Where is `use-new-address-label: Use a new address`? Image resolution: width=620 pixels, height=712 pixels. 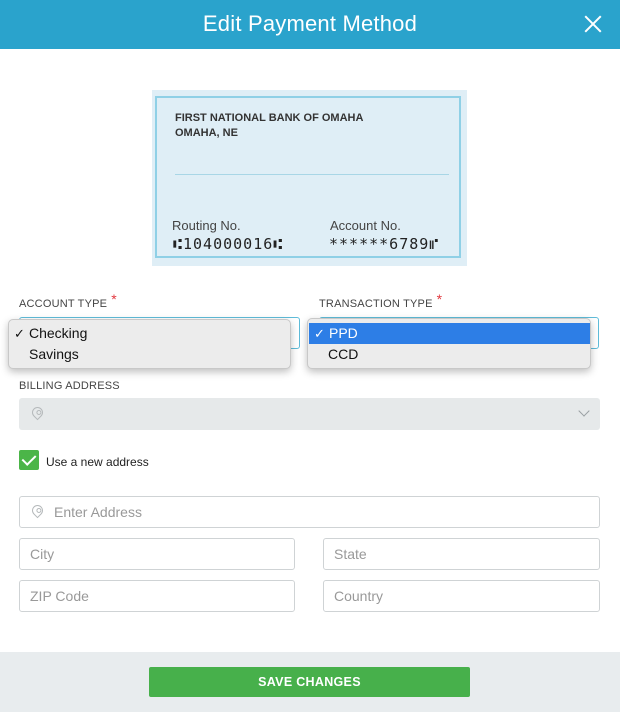 use-new-address-label: Use a new address is located at coordinates (97, 462).